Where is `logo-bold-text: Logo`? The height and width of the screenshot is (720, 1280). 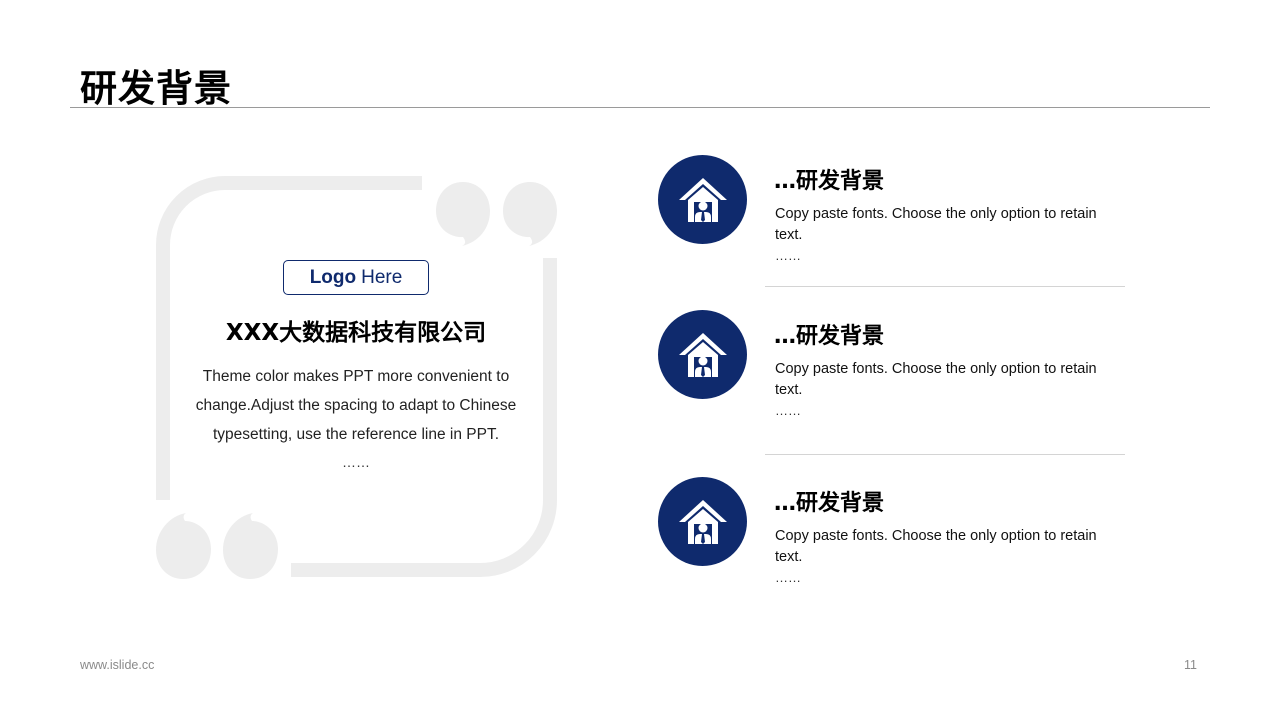
logo-bold-text: Logo is located at coordinates (333, 277).